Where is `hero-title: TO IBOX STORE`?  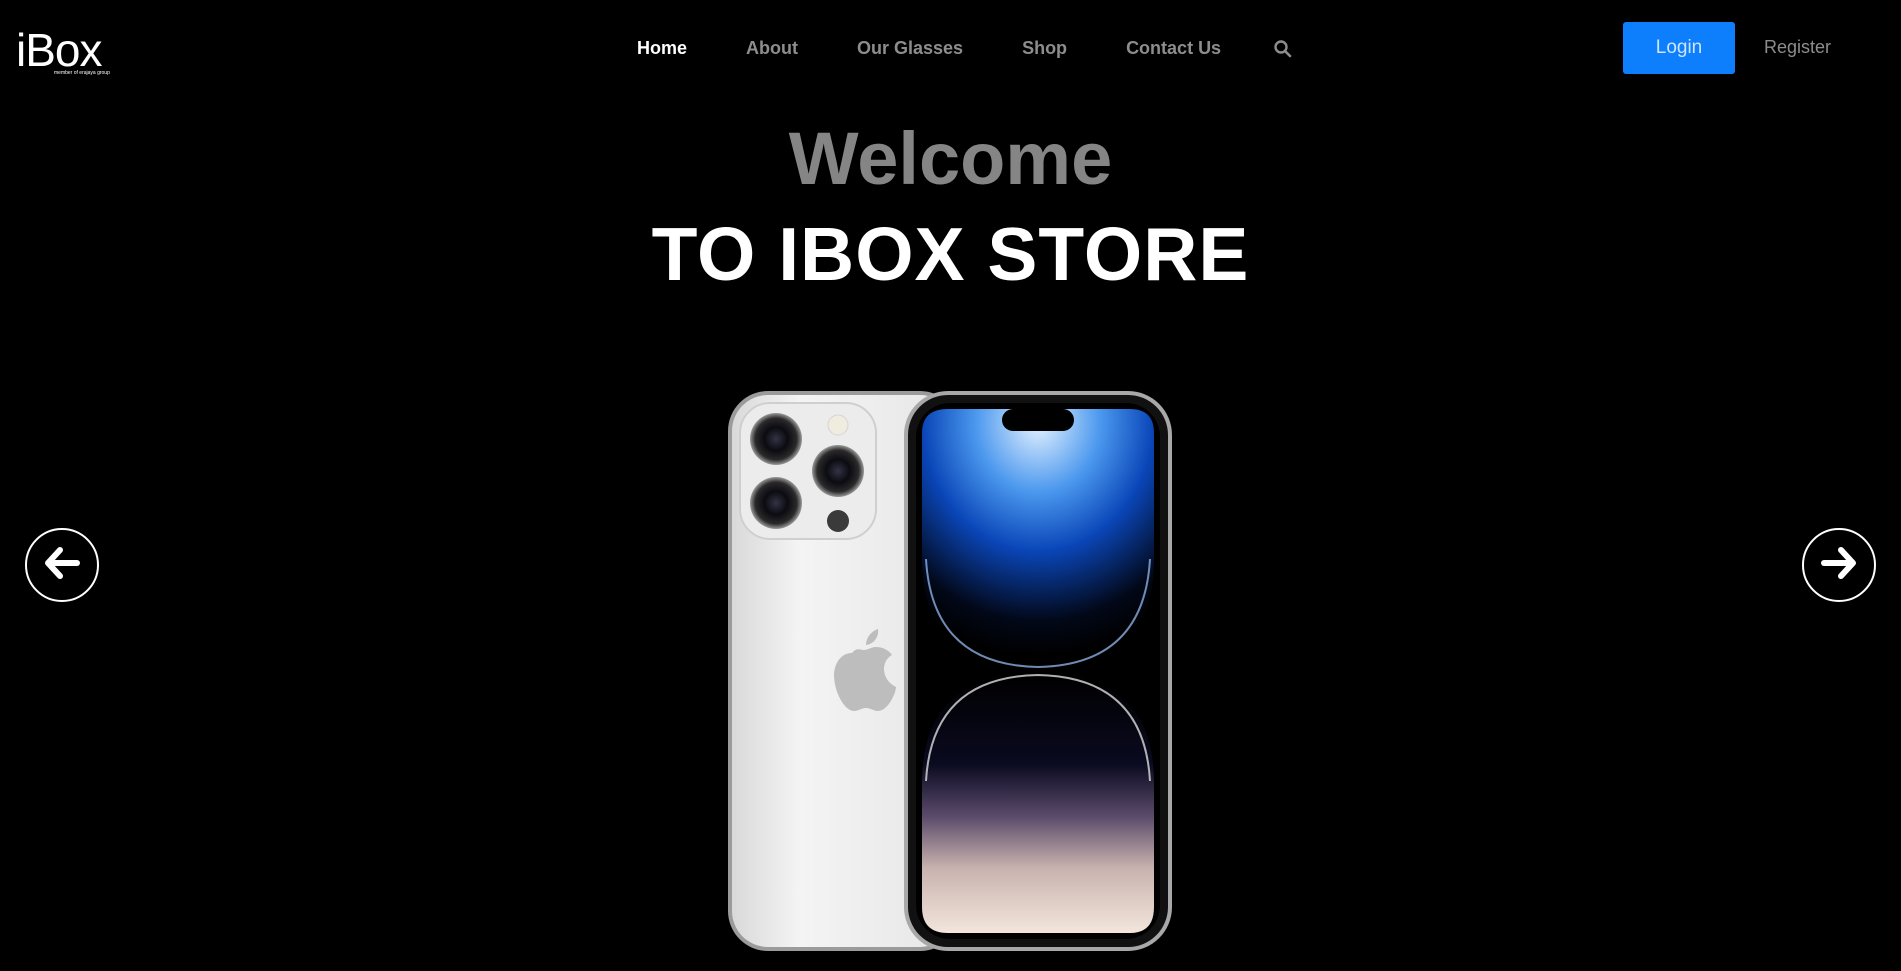 hero-title: TO IBOX STORE is located at coordinates (950, 254).